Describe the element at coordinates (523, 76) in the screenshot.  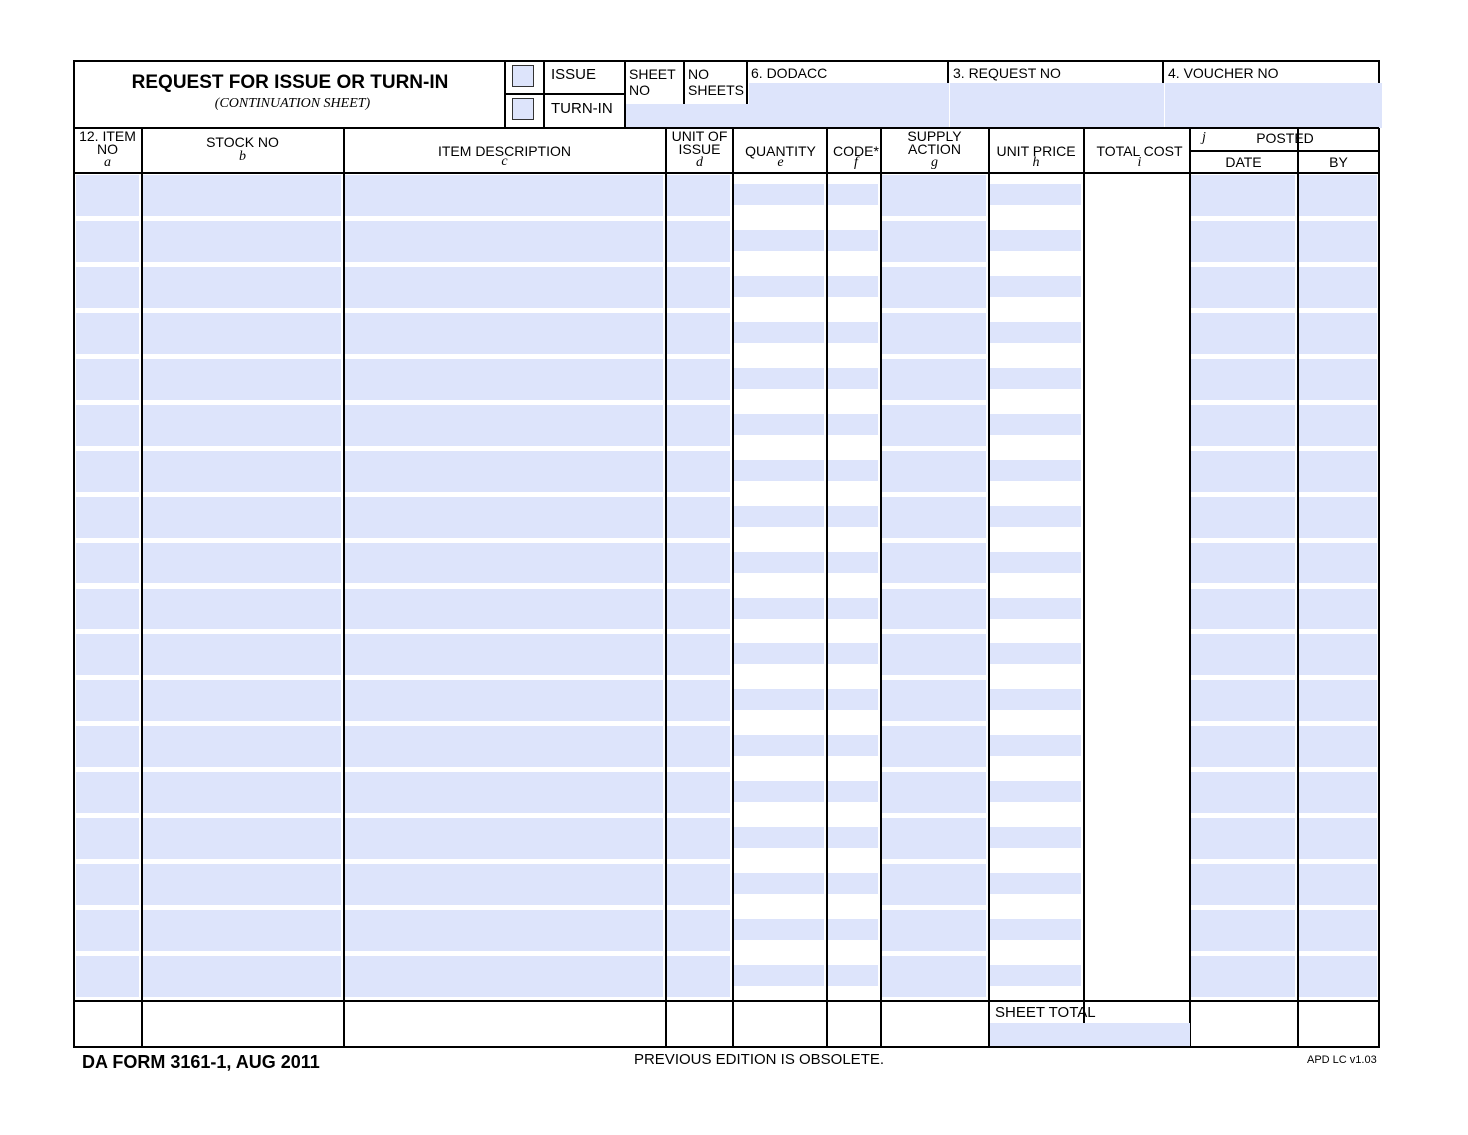
I see `issue-checkbox` at that location.